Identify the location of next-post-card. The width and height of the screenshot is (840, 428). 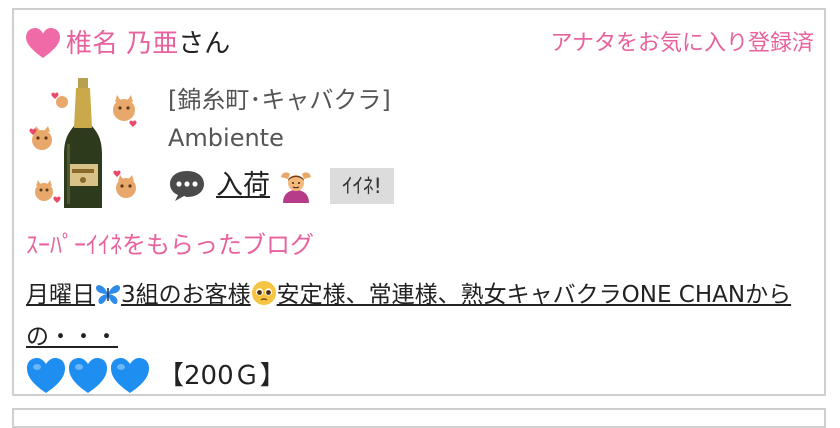
(419, 418).